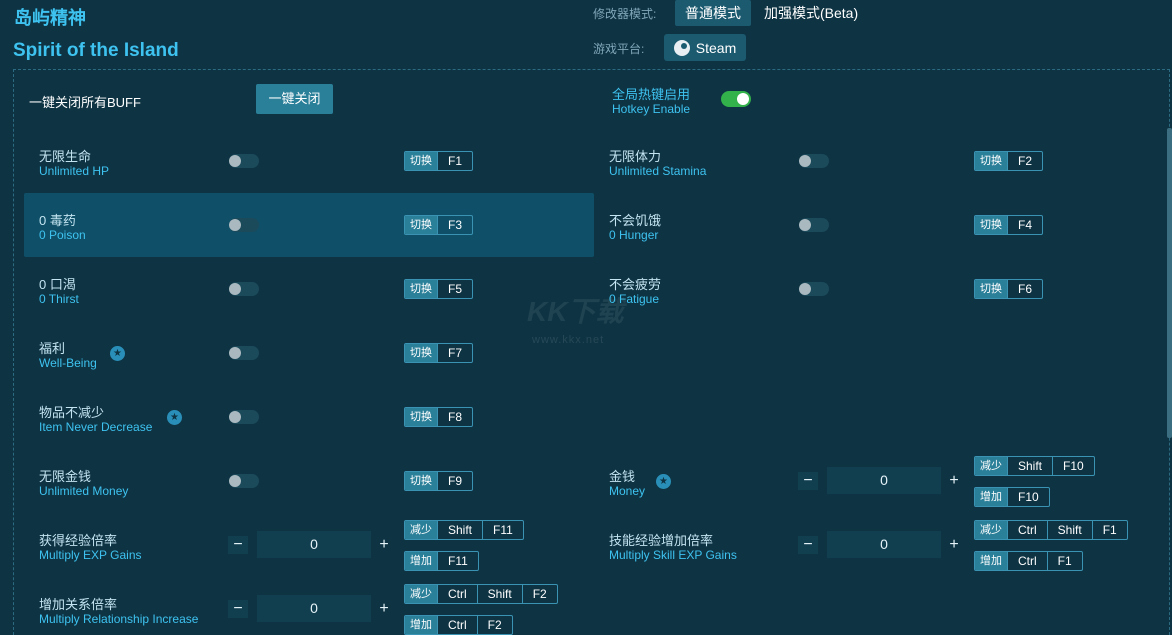 Image resolution: width=1172 pixels, height=635 pixels. I want to click on game-title-en: Spirit of the Island, so click(96, 50).